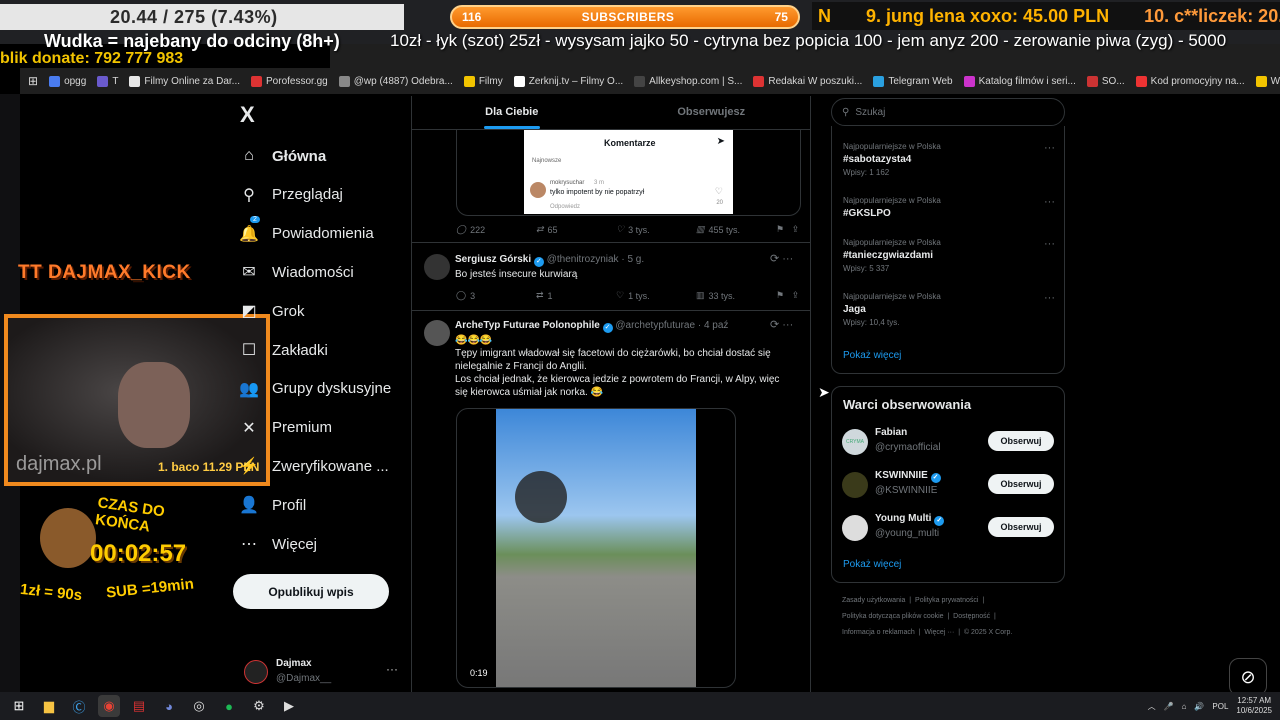 The height and width of the screenshot is (720, 1280). Describe the element at coordinates (781, 258) in the screenshot. I see `tweet2-menu-icon: ⟳ ···` at that location.